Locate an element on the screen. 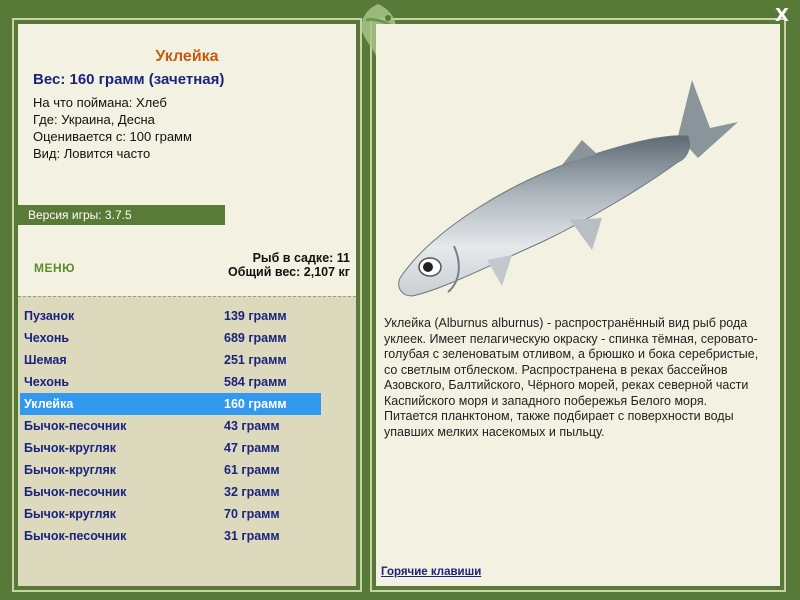 The image size is (800, 600). bait-info: На что поймана: Хлеб is located at coordinates (100, 102).